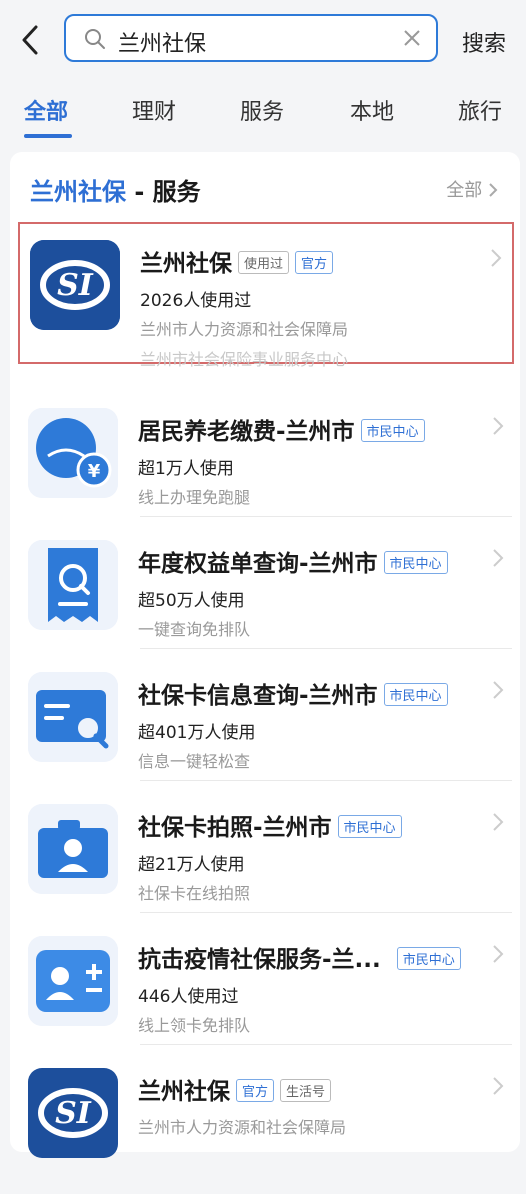  What do you see at coordinates (73, 453) in the screenshot?
I see `pension-icon: ¥` at bounding box center [73, 453].